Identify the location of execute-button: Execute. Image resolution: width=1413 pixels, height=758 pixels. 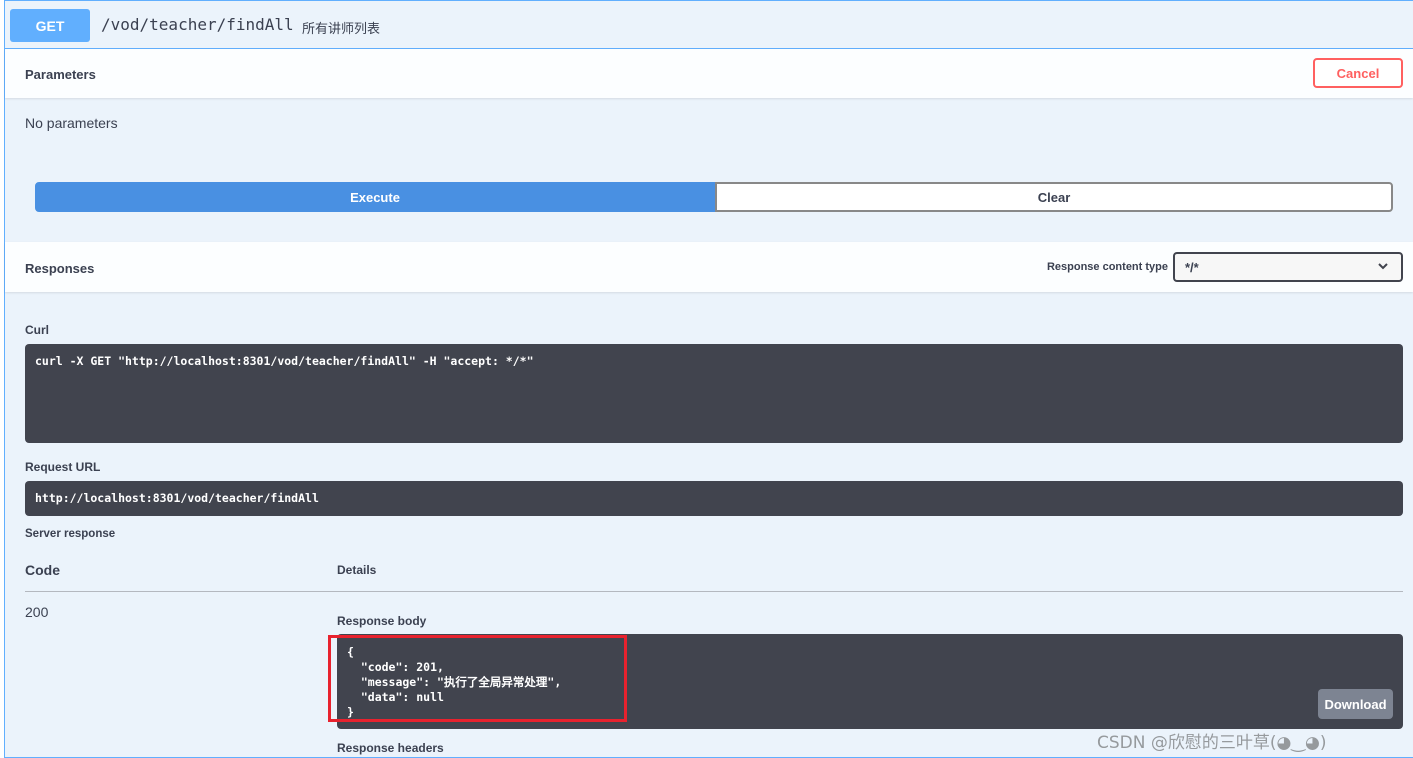
(375, 197).